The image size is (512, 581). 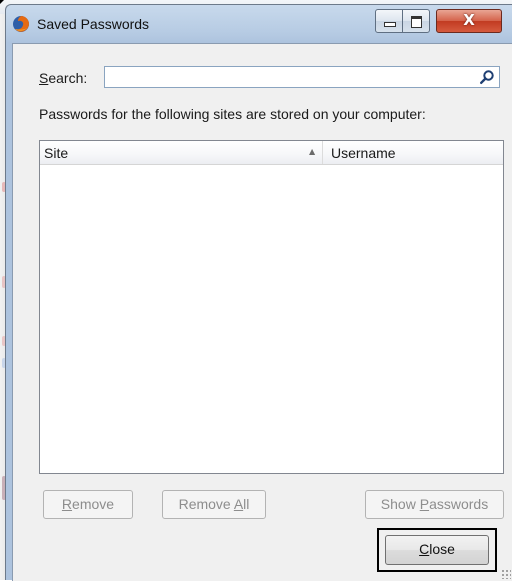 I want to click on close-window-button: X, so click(x=469, y=21).